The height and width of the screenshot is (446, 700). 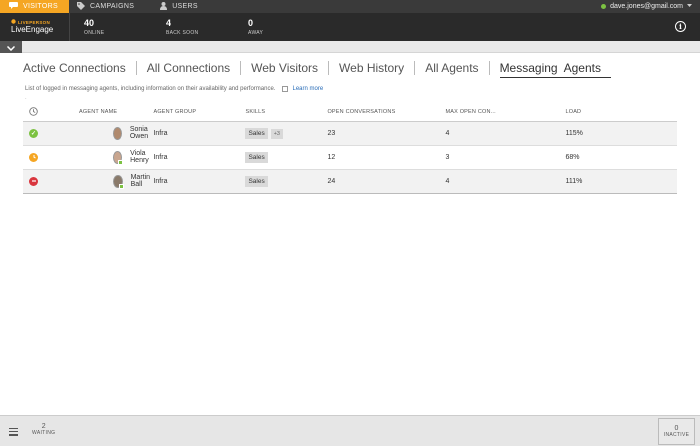 What do you see at coordinates (452, 68) in the screenshot?
I see `tab-all-agents: All Agents` at bounding box center [452, 68].